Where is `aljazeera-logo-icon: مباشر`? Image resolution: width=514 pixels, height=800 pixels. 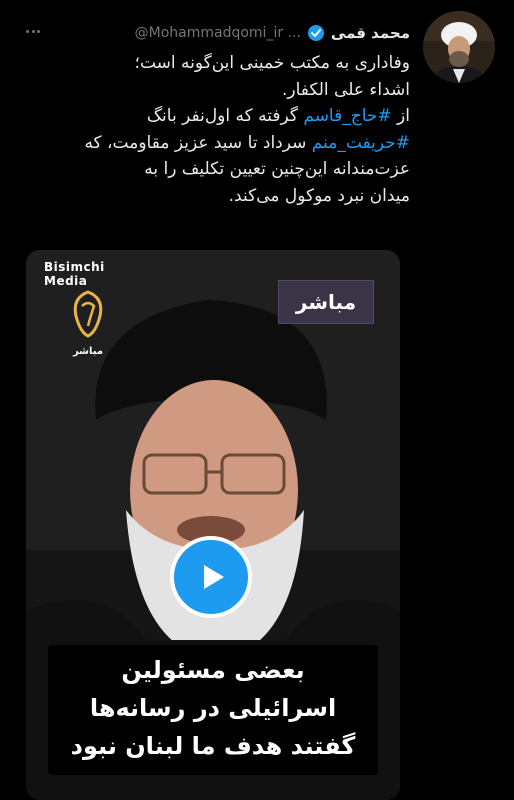
aljazeera-logo-icon: مباشر is located at coordinates (88, 323).